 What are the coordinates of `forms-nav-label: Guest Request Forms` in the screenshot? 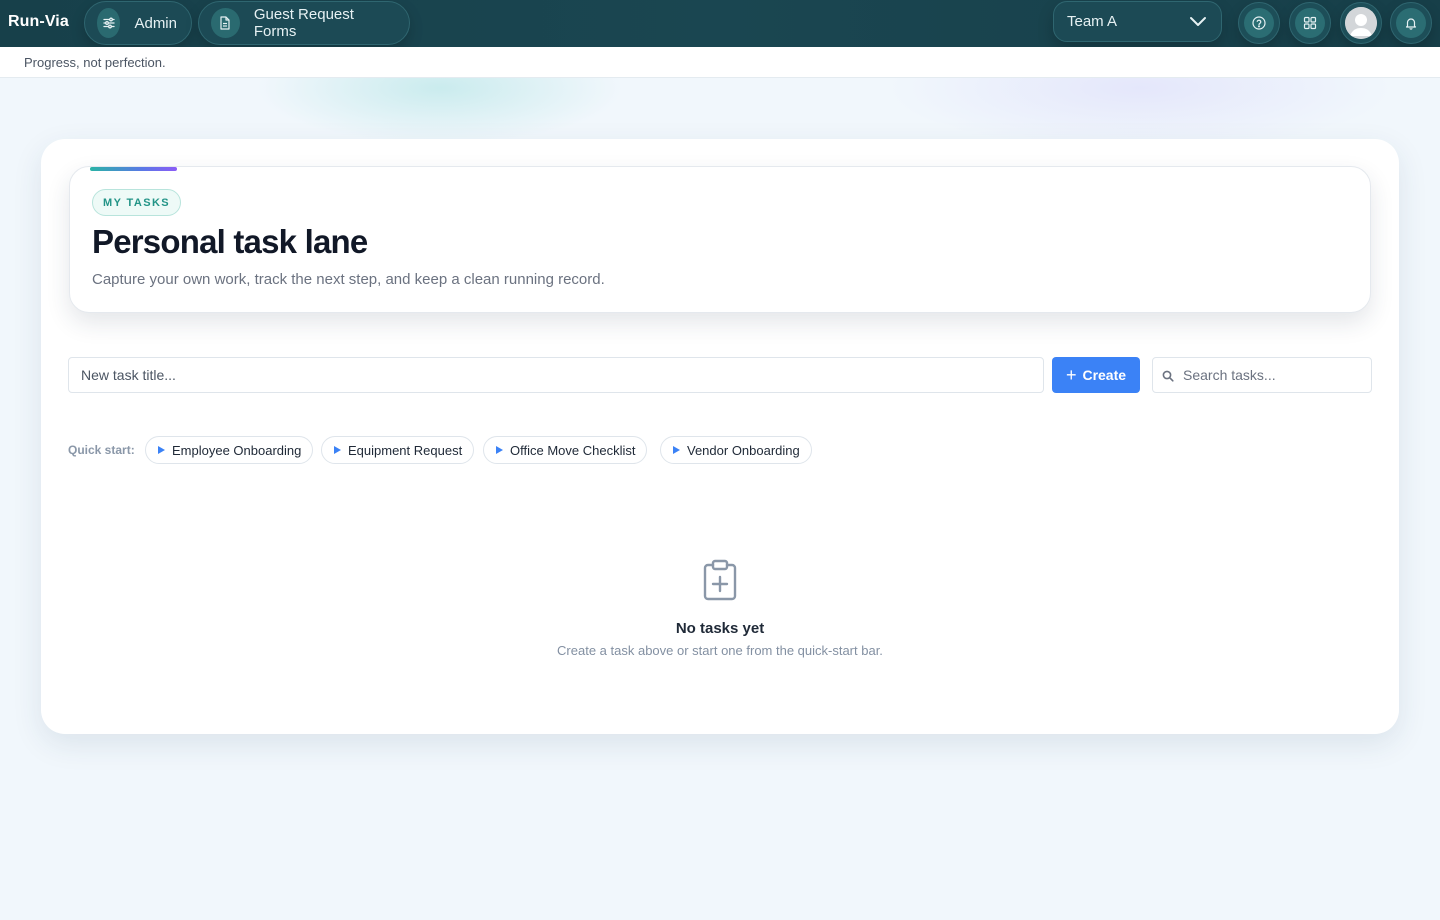 It's located at (303, 23).